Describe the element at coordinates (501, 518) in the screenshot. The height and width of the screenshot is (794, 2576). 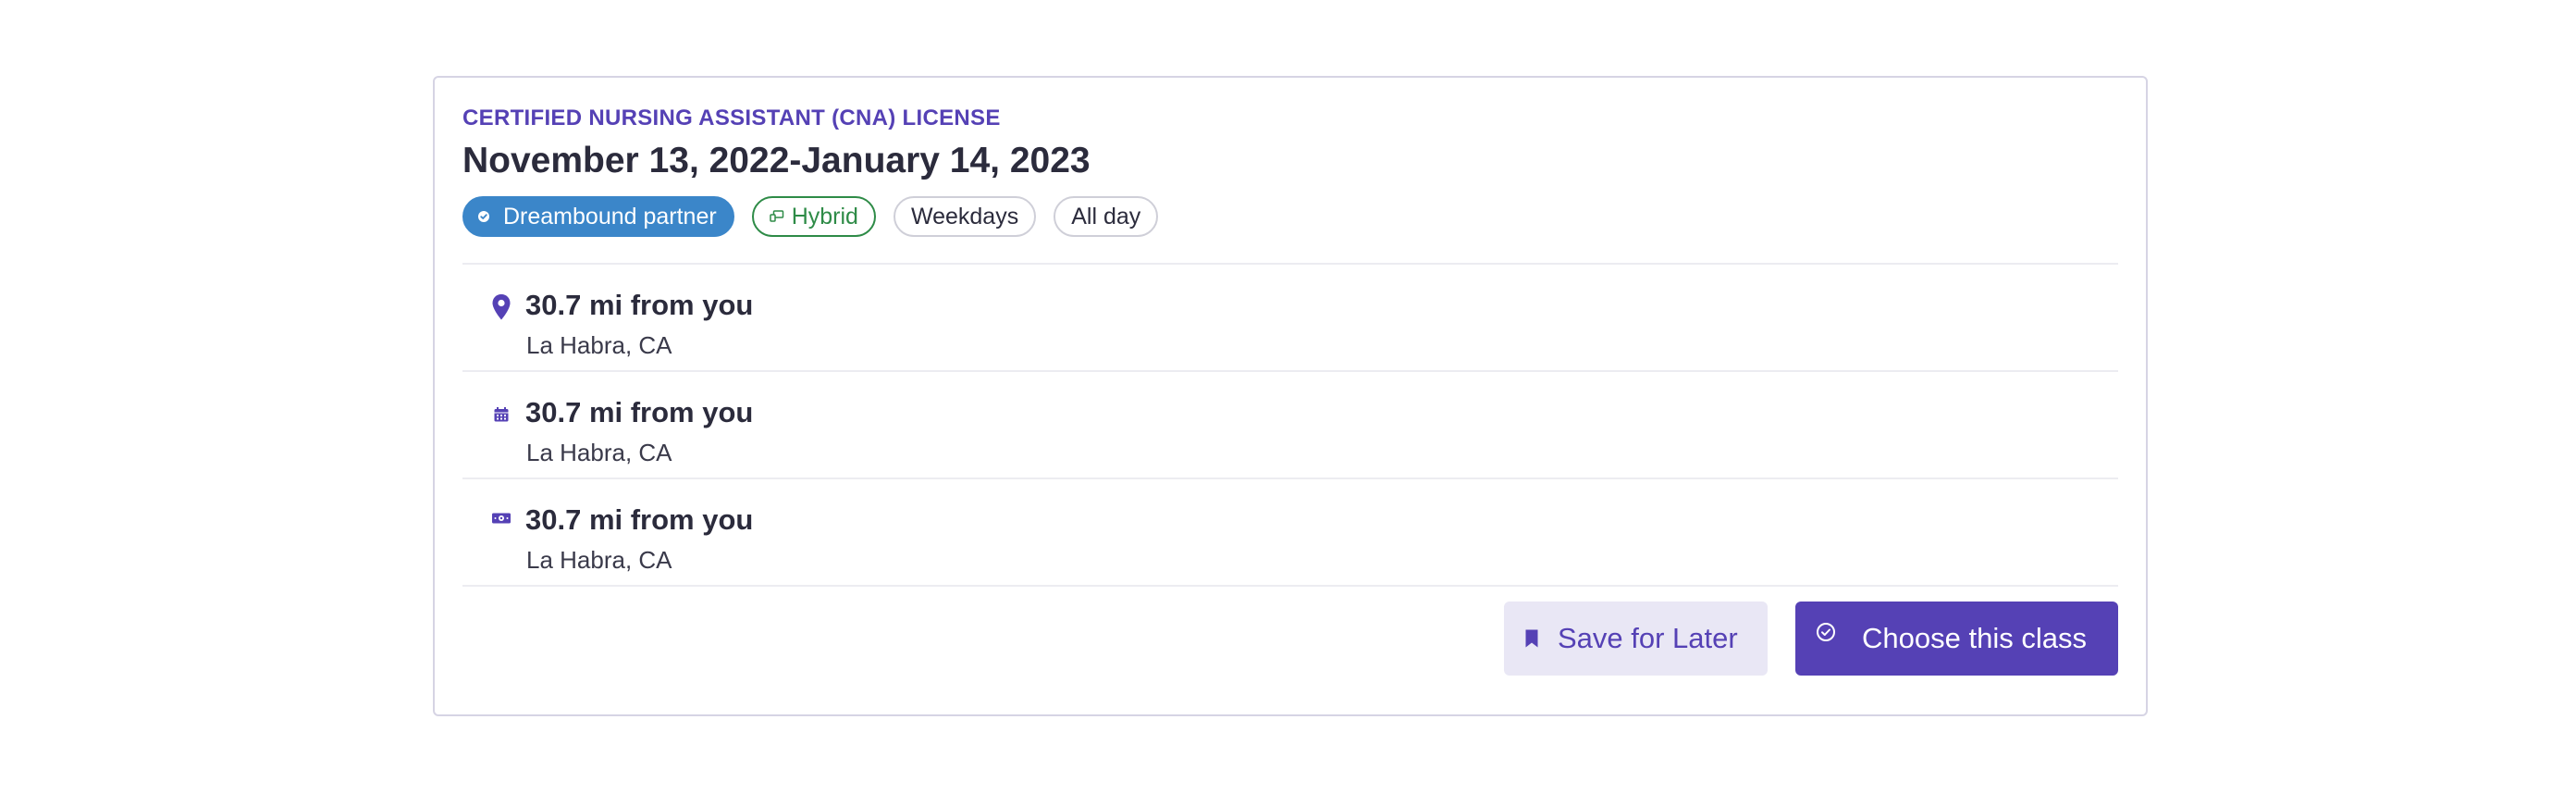
I see `money-icon` at that location.